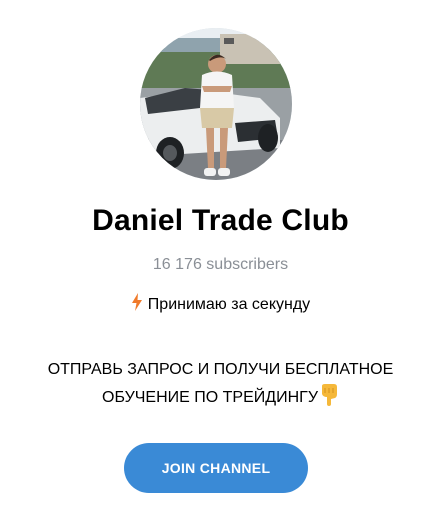 The image size is (441, 514). Describe the element at coordinates (220, 369) in the screenshot. I see `promo-line-1: ОТПРАВЬ ЗАПРОС И ПОЛУЧИ БЕСПЛАТНОЕ` at that location.